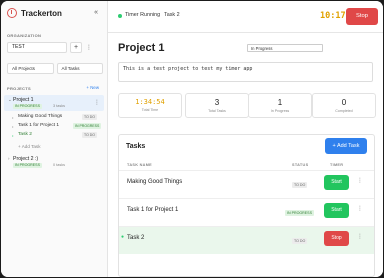 The height and width of the screenshot is (278, 384). I want to click on stat-label: Total Tasks, so click(217, 111).